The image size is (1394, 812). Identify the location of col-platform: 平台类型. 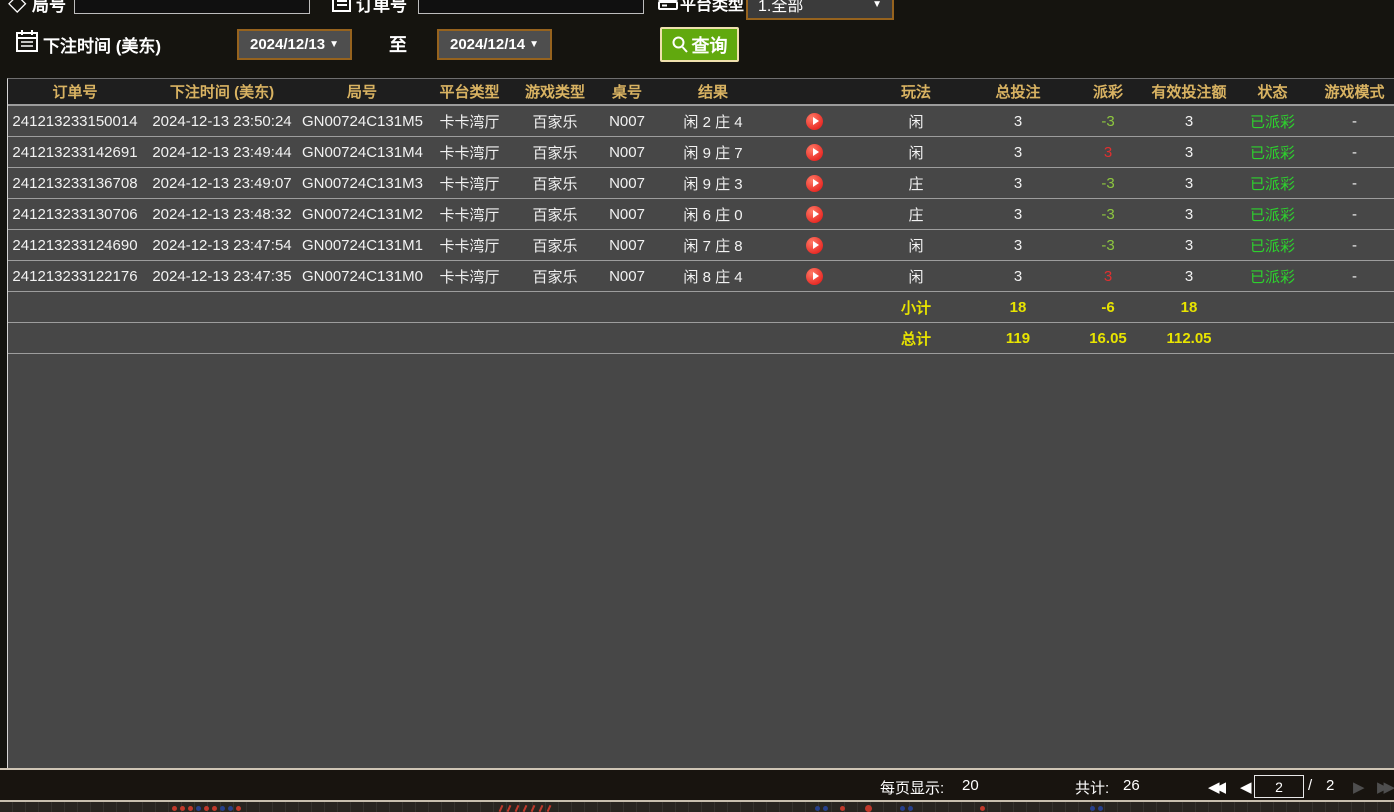
(469, 92).